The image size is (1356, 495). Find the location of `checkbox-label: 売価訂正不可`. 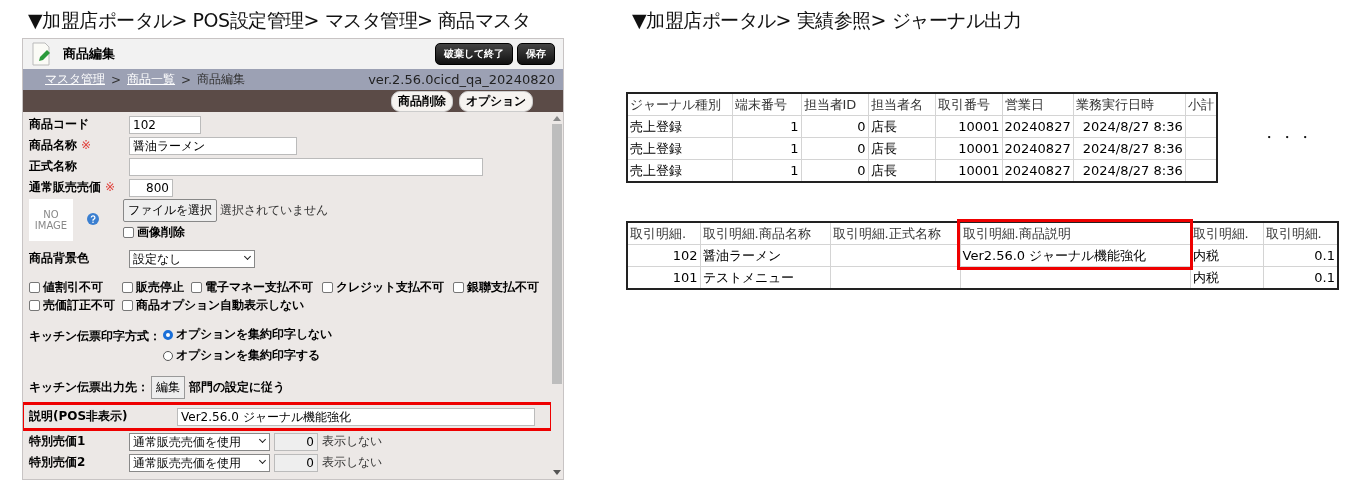

checkbox-label: 売価訂正不可 is located at coordinates (79, 305).